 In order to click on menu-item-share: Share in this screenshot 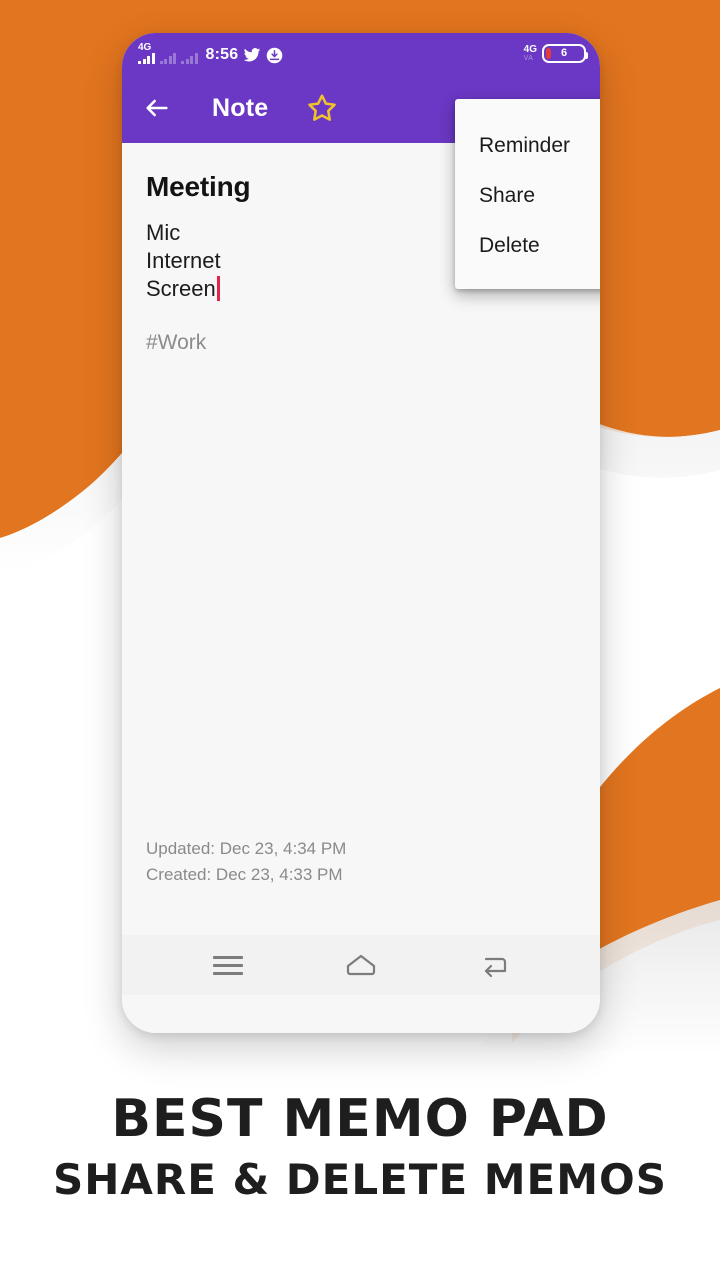, I will do `click(527, 196)`.